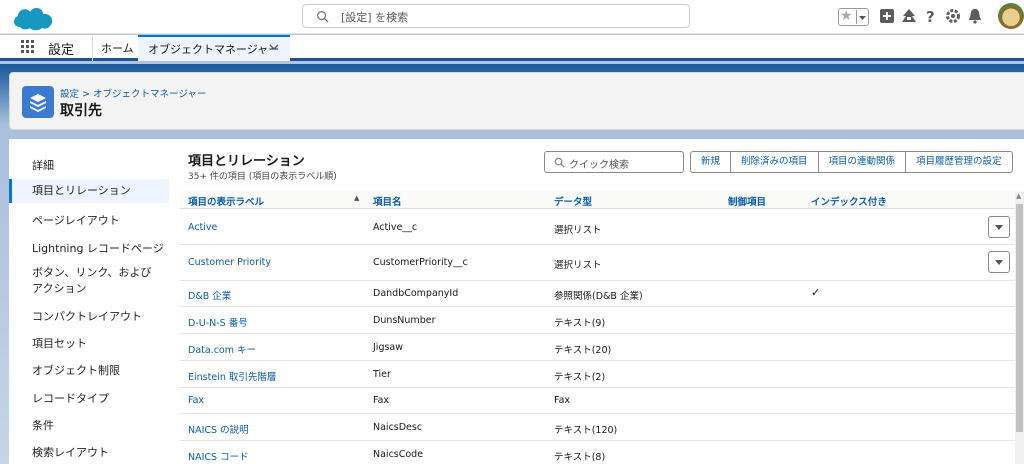  I want to click on field-label-link: D&B 企業, so click(209, 295).